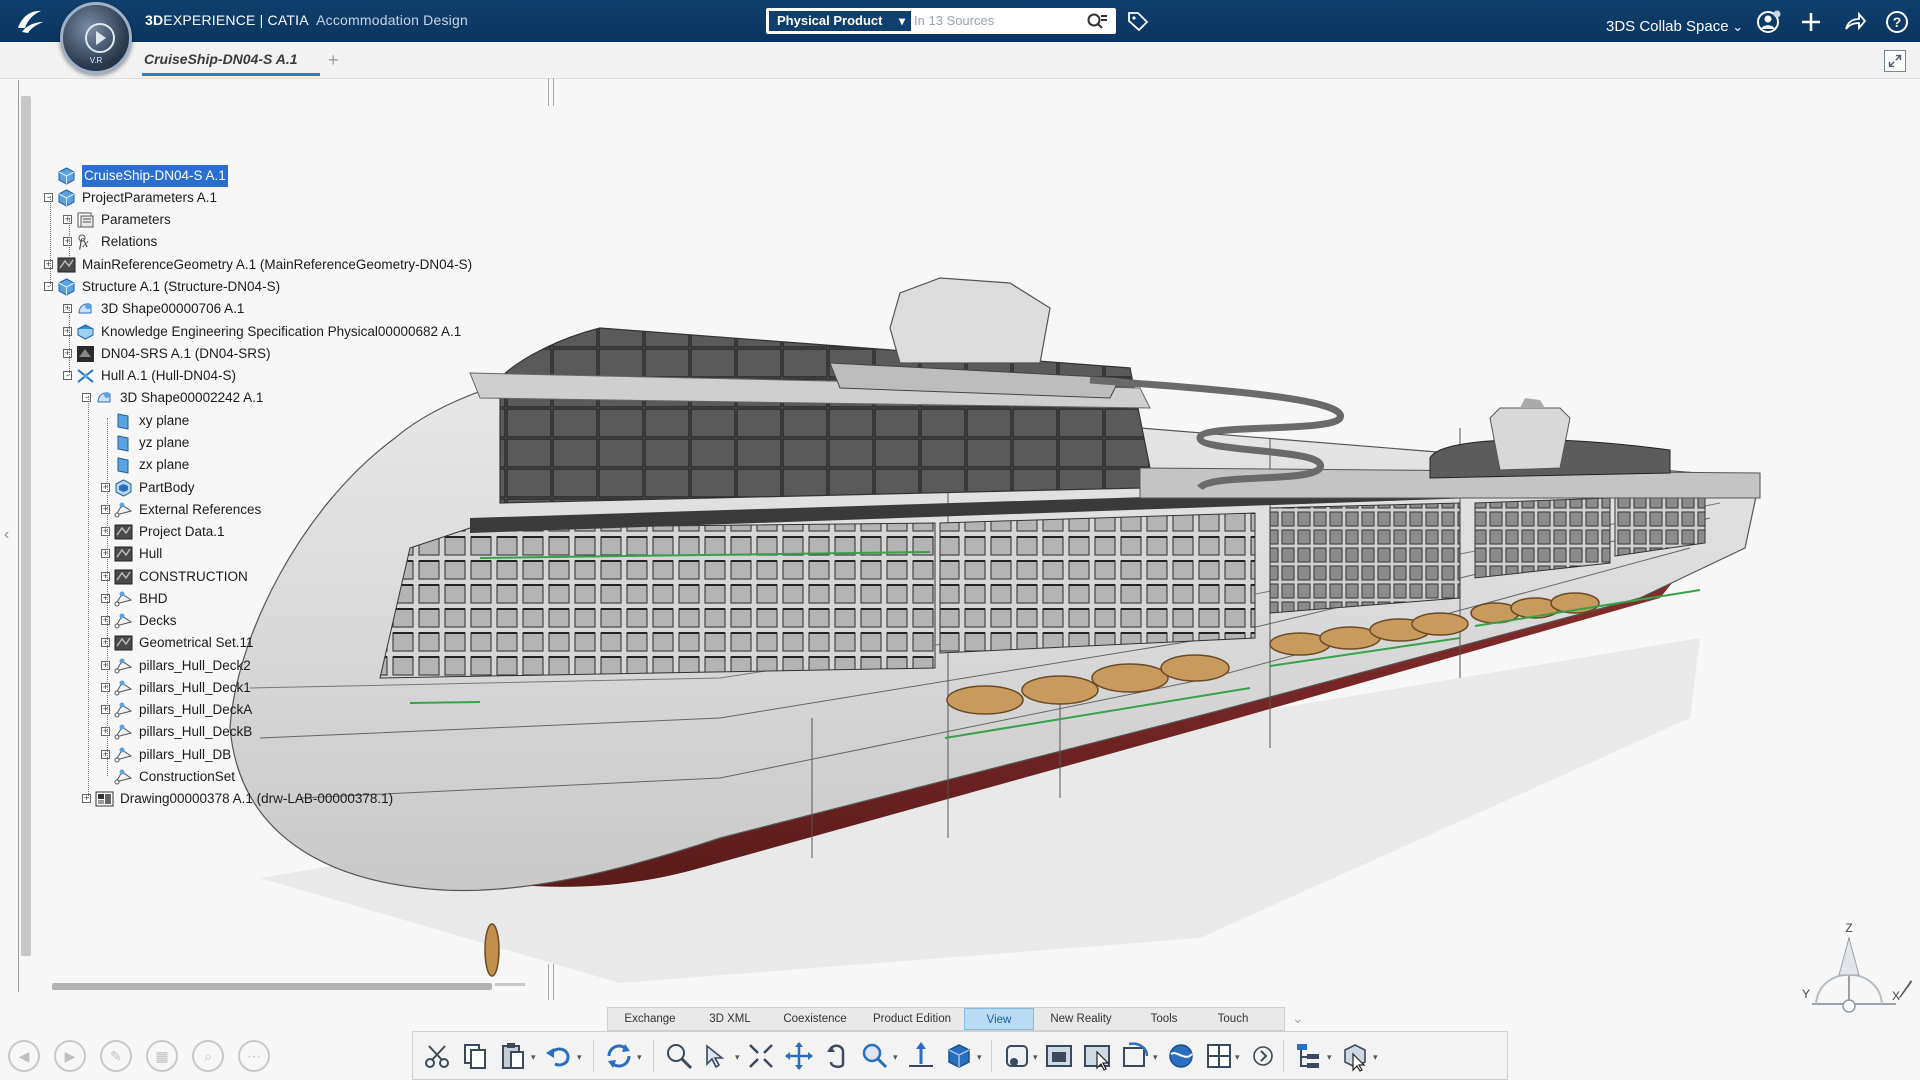  Describe the element at coordinates (679, 1056) in the screenshot. I see `fit-all-icon` at that location.